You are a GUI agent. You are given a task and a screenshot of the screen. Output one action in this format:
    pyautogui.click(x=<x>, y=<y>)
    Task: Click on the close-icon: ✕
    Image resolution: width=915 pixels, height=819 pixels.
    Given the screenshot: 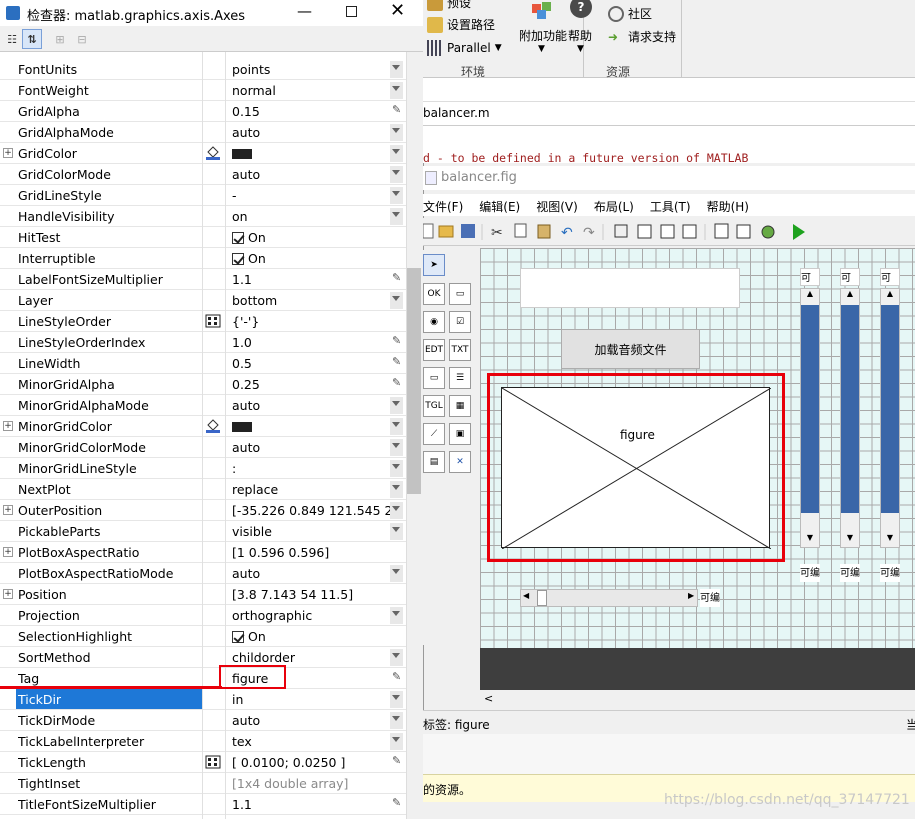 What is the action you would take?
    pyautogui.click(x=397, y=10)
    